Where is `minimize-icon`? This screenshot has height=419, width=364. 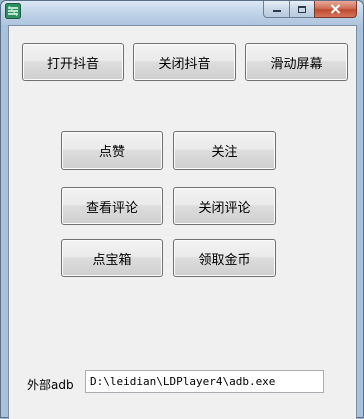
minimize-icon is located at coordinates (276, 11).